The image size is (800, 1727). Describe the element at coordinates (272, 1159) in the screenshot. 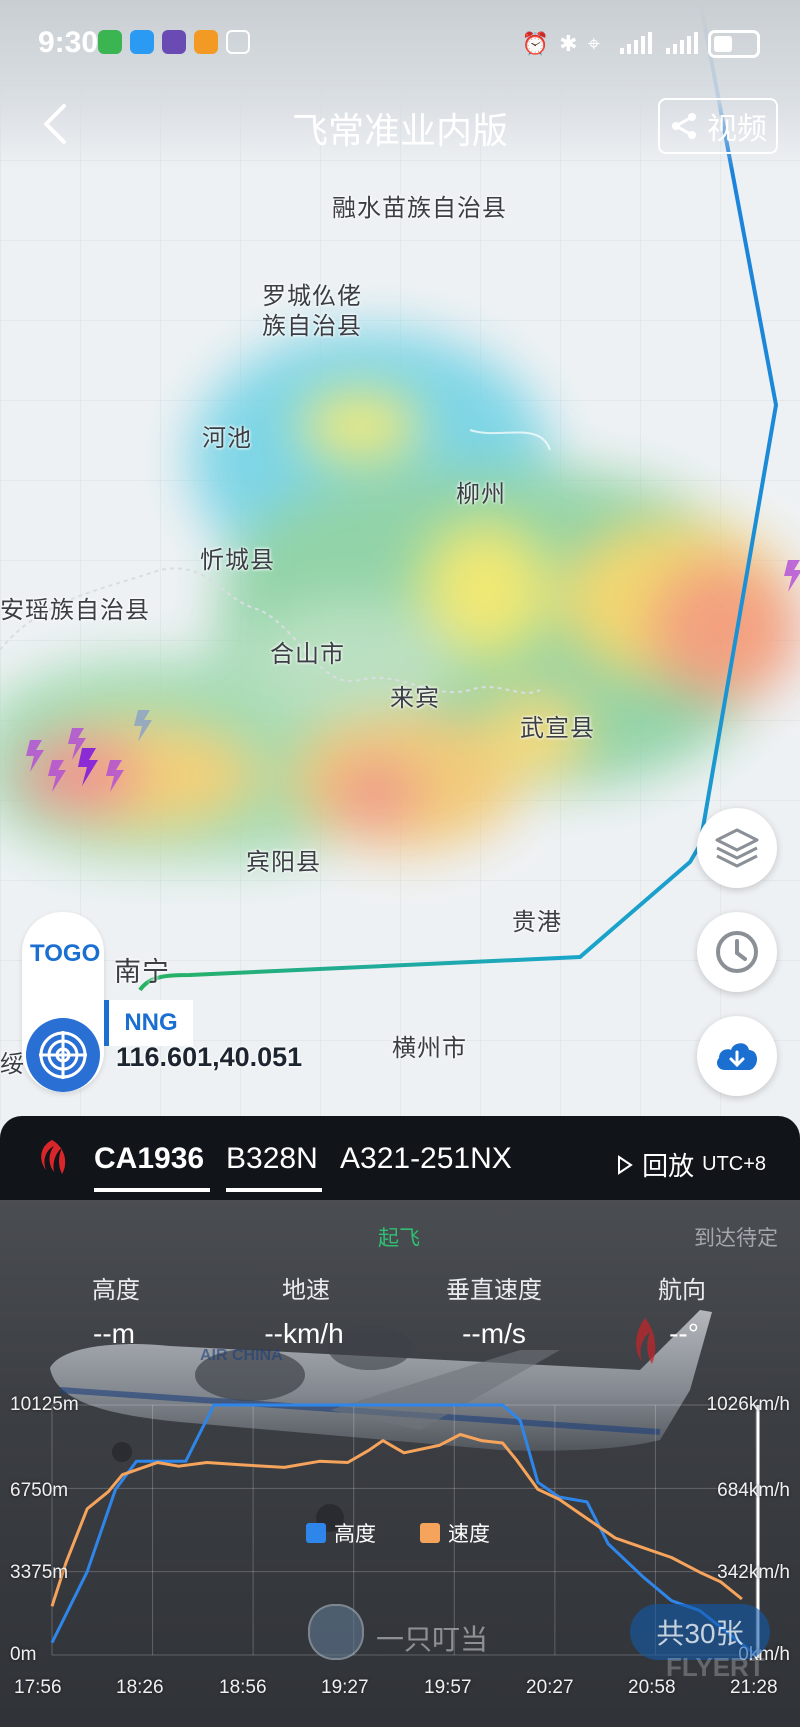

I see `tab-registration: B328N` at that location.